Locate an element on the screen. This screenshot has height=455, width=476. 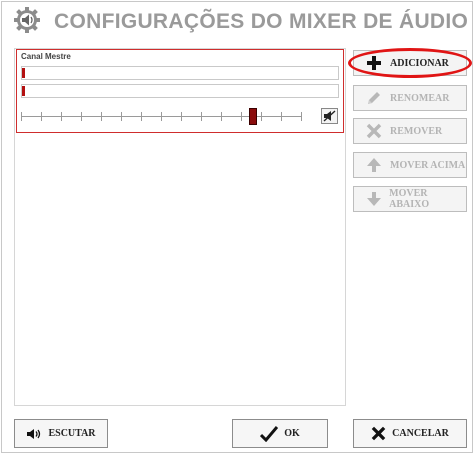
speaker-icon is located at coordinates (34, 433).